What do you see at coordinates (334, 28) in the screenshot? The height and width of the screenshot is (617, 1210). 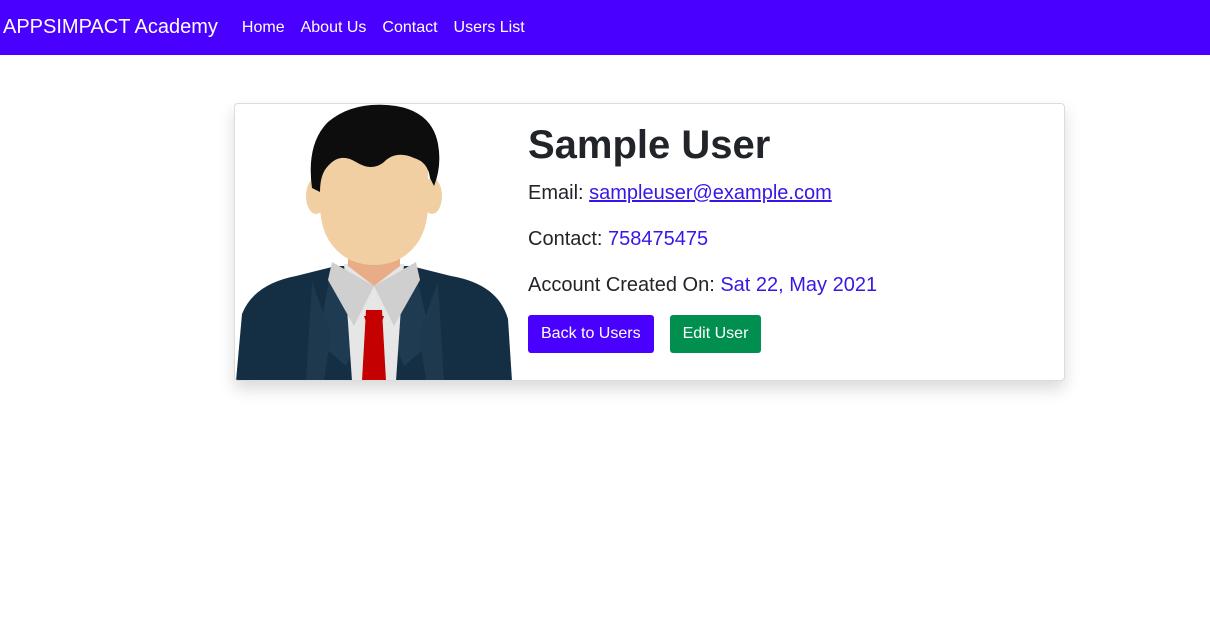 I see `nav-about-link: About Us` at bounding box center [334, 28].